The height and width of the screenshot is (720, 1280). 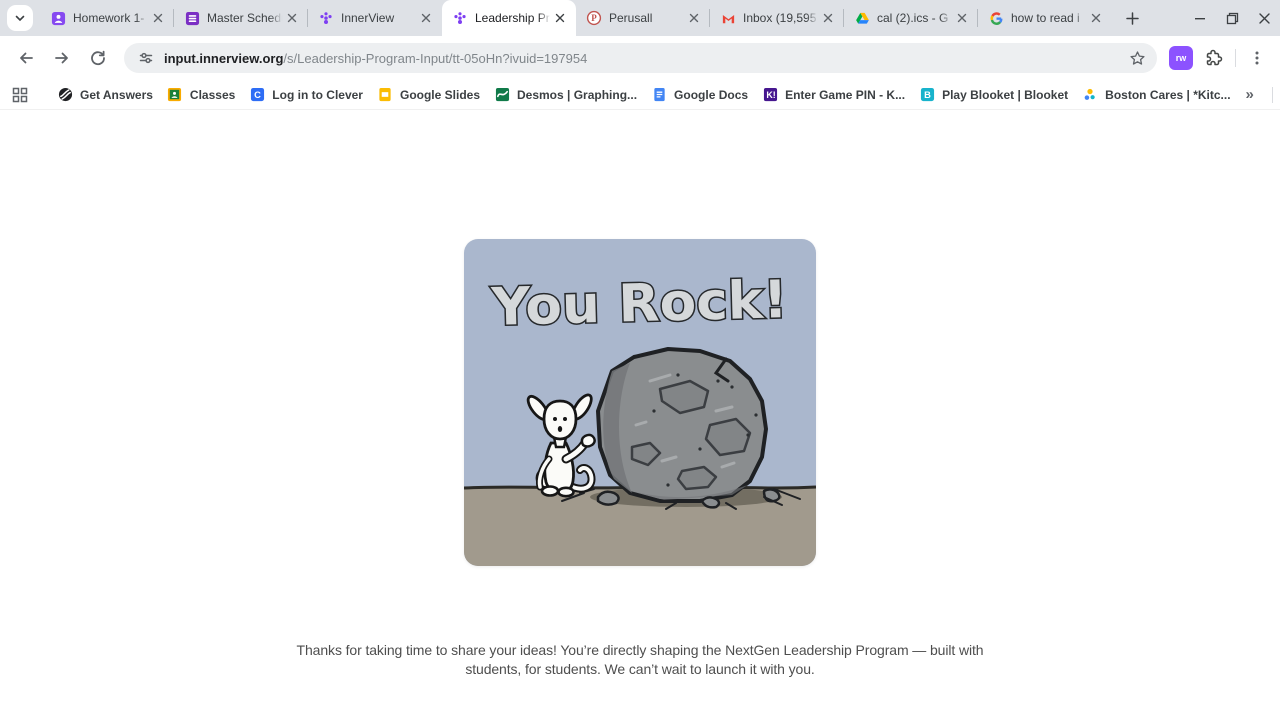 I want to click on tab-label: Leadership Pr, so click(x=512, y=18).